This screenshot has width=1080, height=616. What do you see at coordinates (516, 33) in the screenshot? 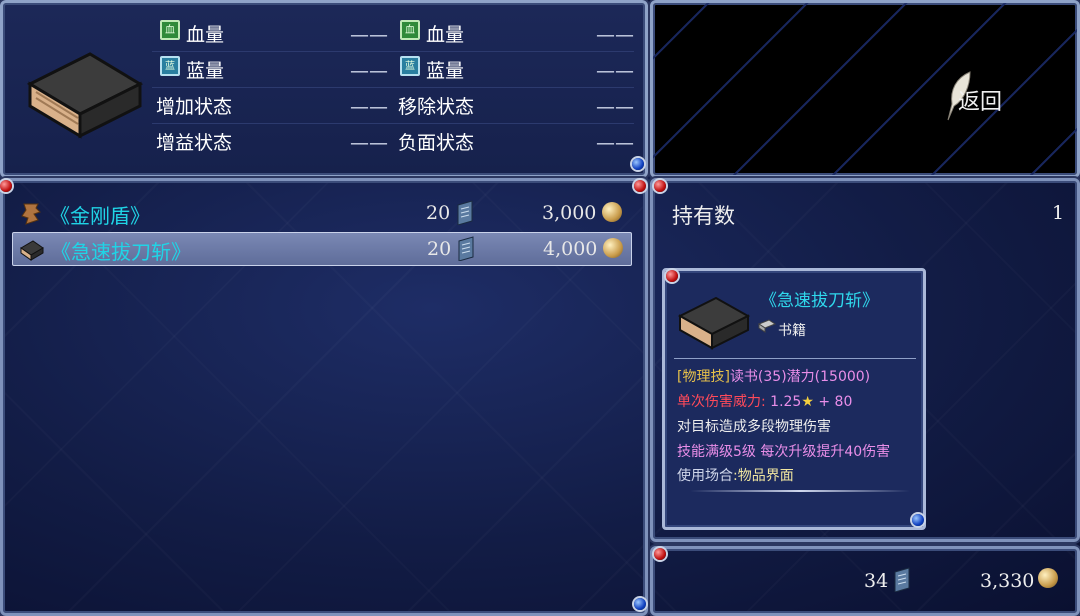
I see `stat-hp-right: 血 血量 ——` at bounding box center [516, 33].